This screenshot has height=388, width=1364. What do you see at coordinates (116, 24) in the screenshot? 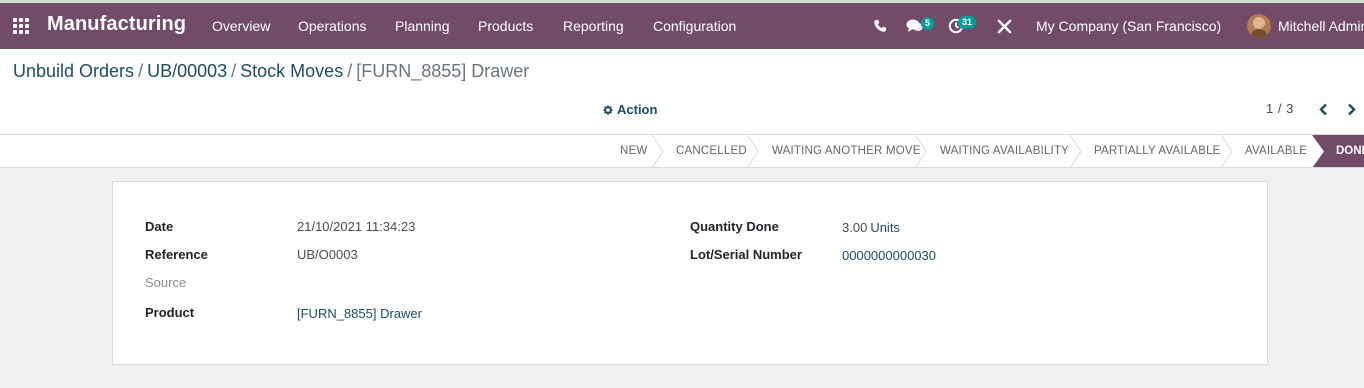
I see `app-title: Manufacturing` at bounding box center [116, 24].